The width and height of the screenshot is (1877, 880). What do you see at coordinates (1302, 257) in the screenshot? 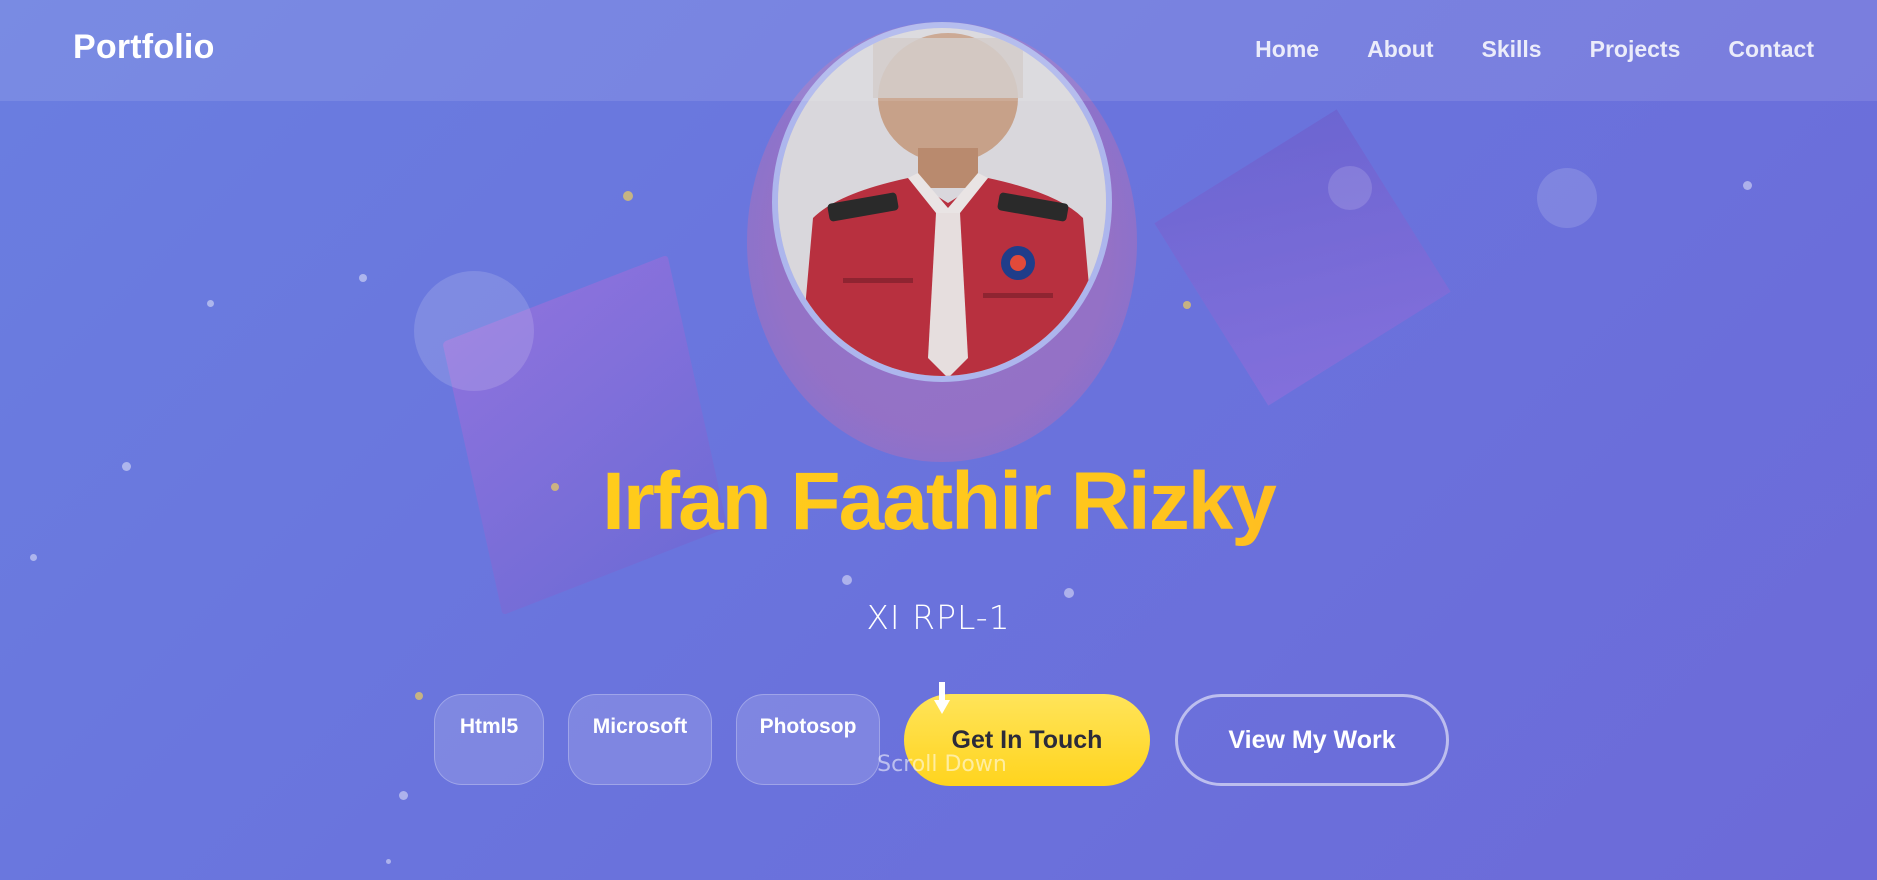
I see `decorative-shape-right` at bounding box center [1302, 257].